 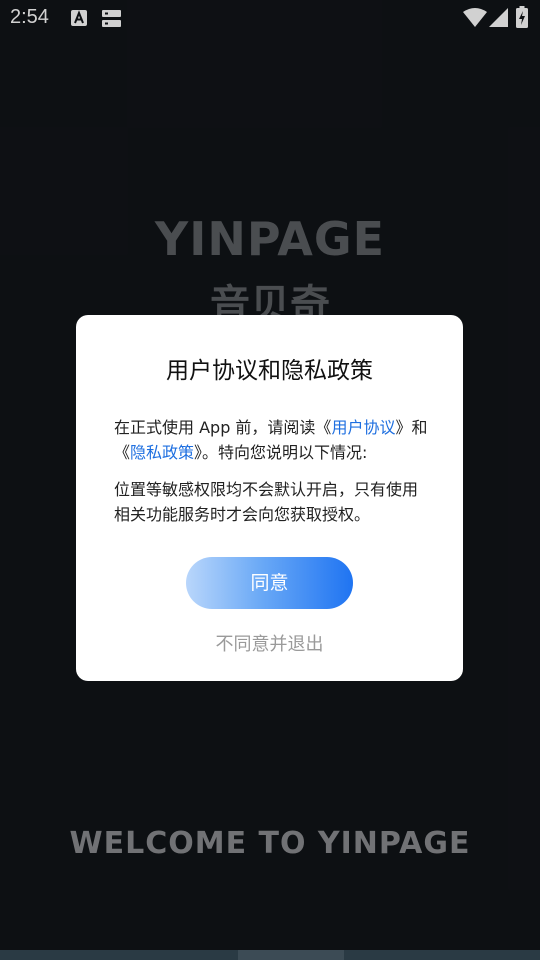 I want to click on para1-suffix: 》。特向您说明以下情况:, so click(x=281, y=452).